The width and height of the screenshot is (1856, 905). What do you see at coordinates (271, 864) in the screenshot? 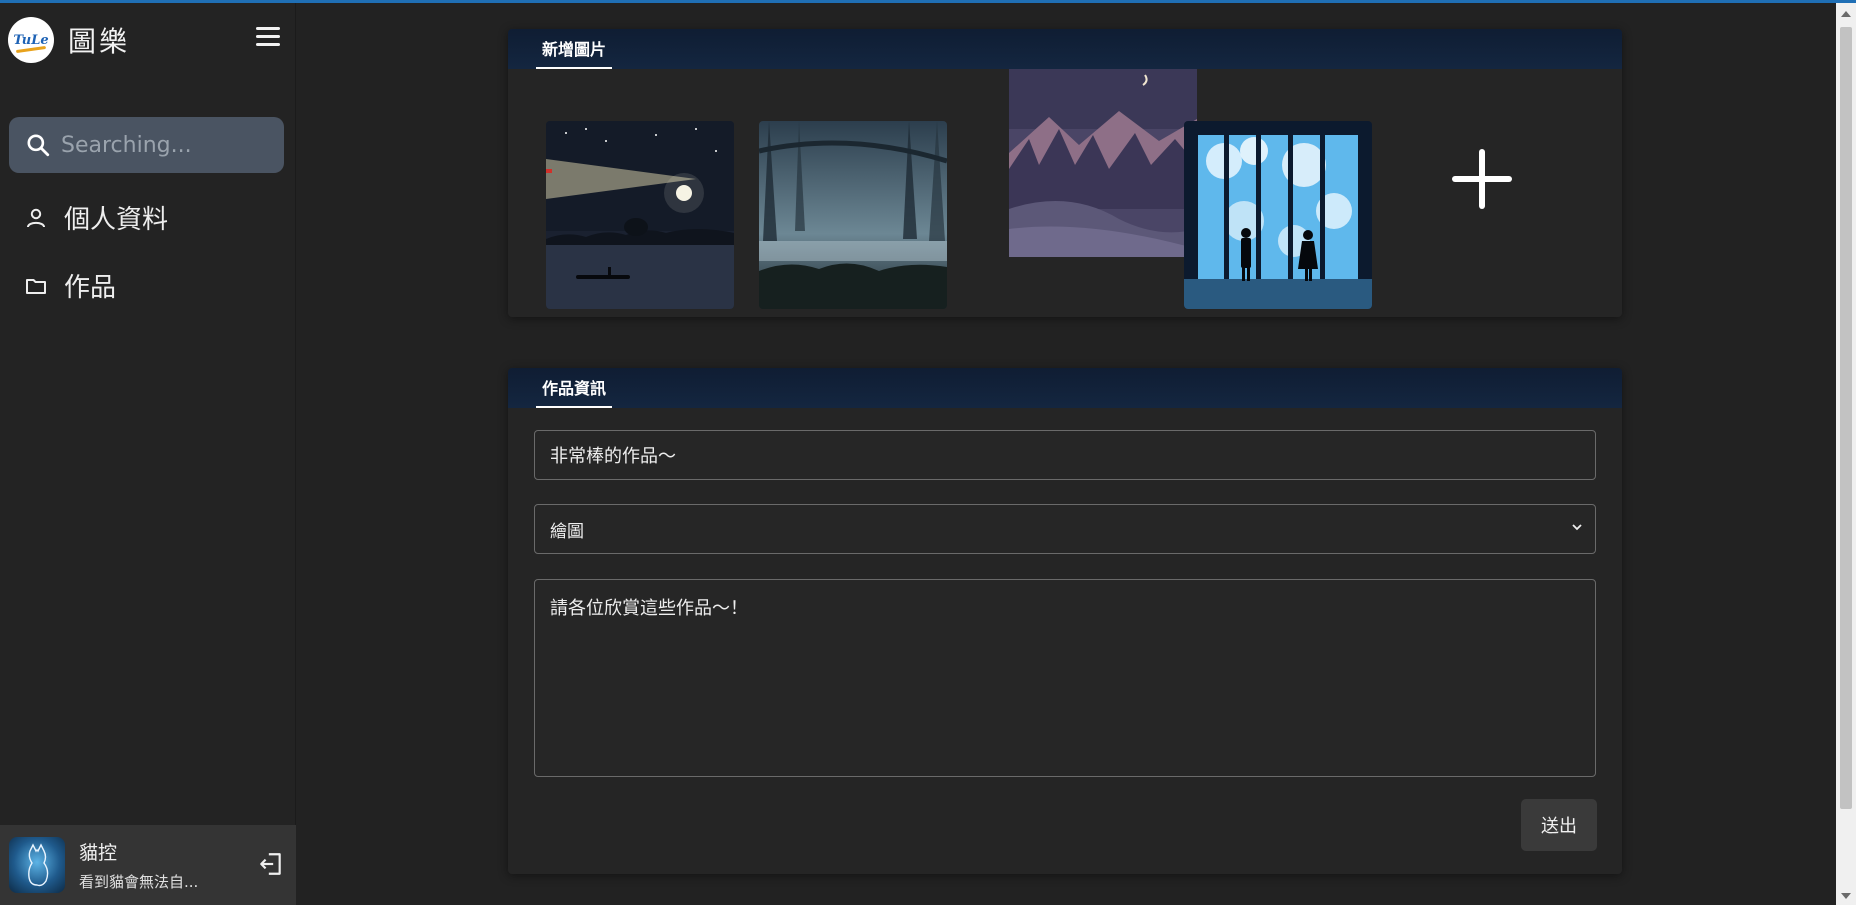
I see `logout-icon` at bounding box center [271, 864].